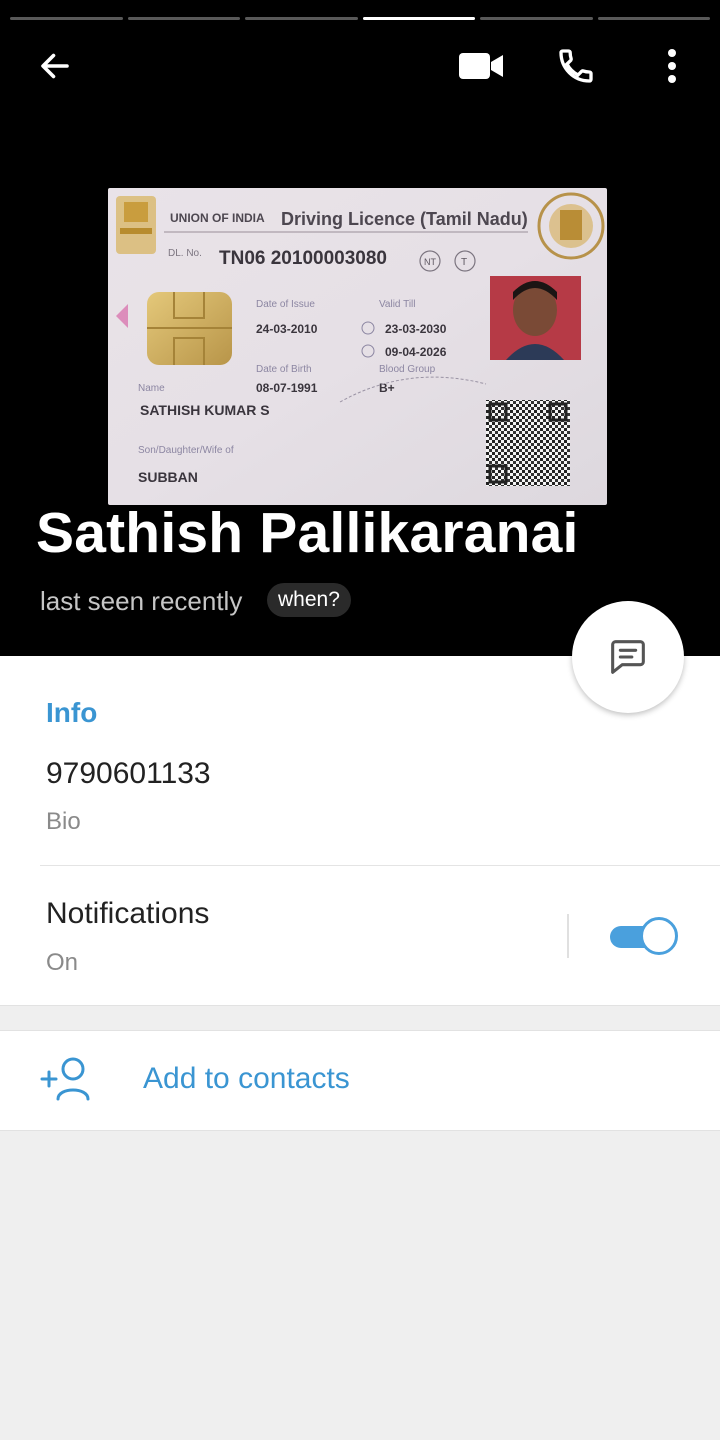 This screenshot has height=1440, width=720. What do you see at coordinates (287, 388) in the screenshot?
I see `card-dob: 08-07-1991` at bounding box center [287, 388].